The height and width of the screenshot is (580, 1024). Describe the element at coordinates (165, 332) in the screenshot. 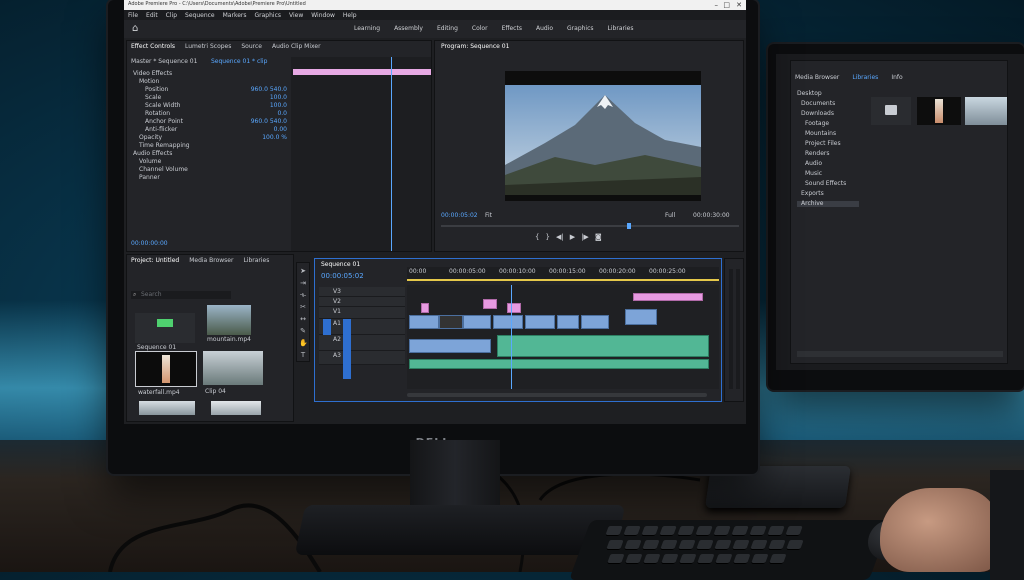

I see `project-item: Sequence 01` at that location.